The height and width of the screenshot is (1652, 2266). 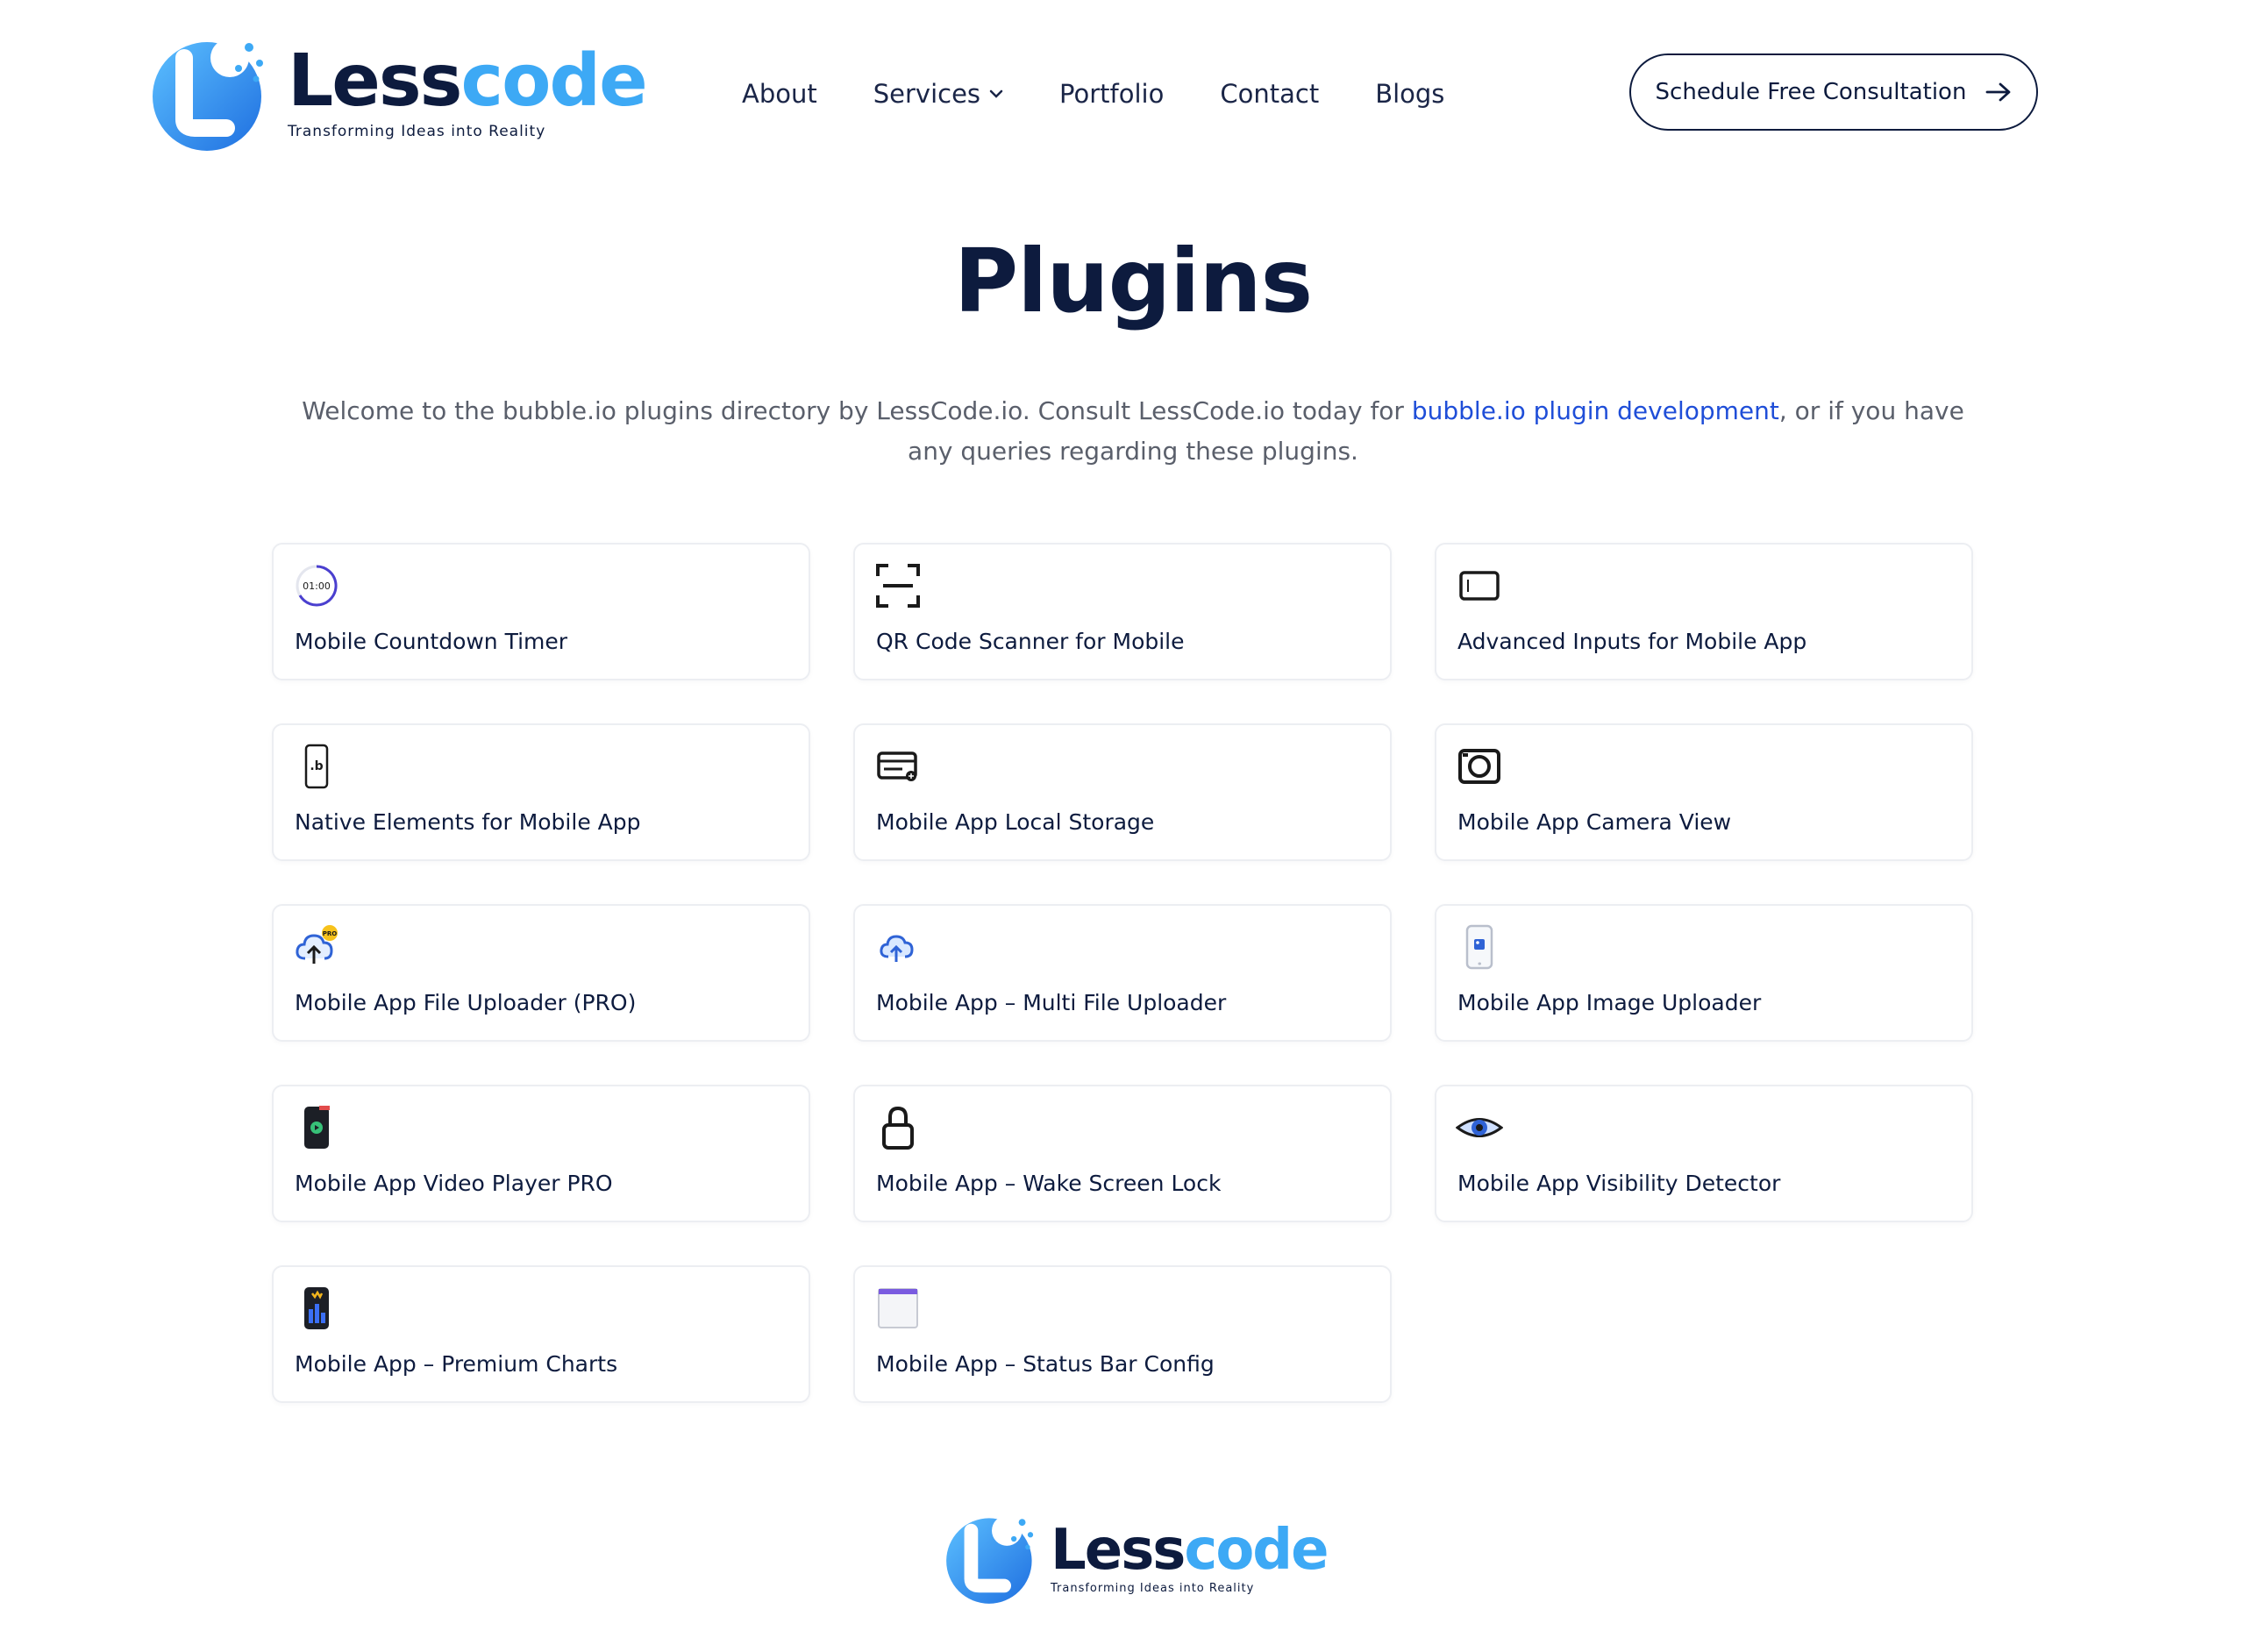 What do you see at coordinates (1133, 281) in the screenshot?
I see `page-title: Plugins` at bounding box center [1133, 281].